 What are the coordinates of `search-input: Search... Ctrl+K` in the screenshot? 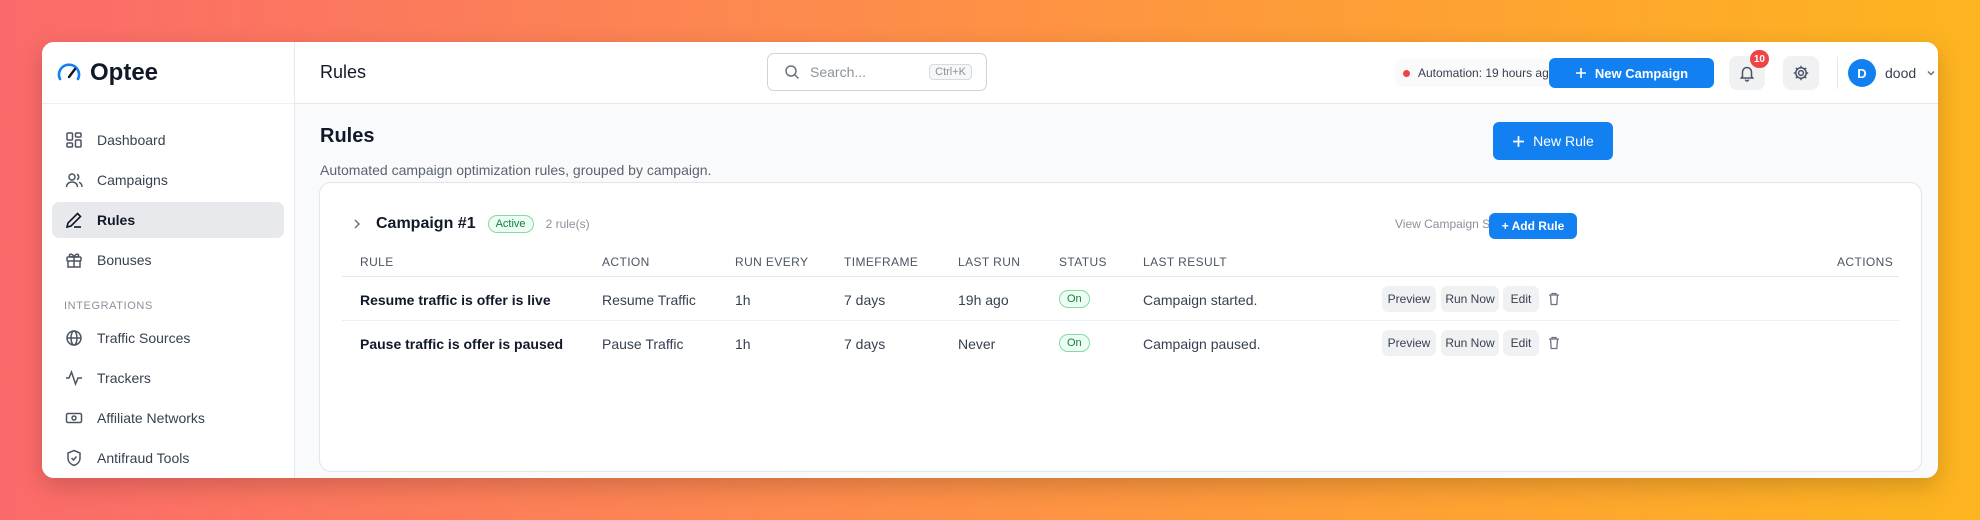 It's located at (877, 72).